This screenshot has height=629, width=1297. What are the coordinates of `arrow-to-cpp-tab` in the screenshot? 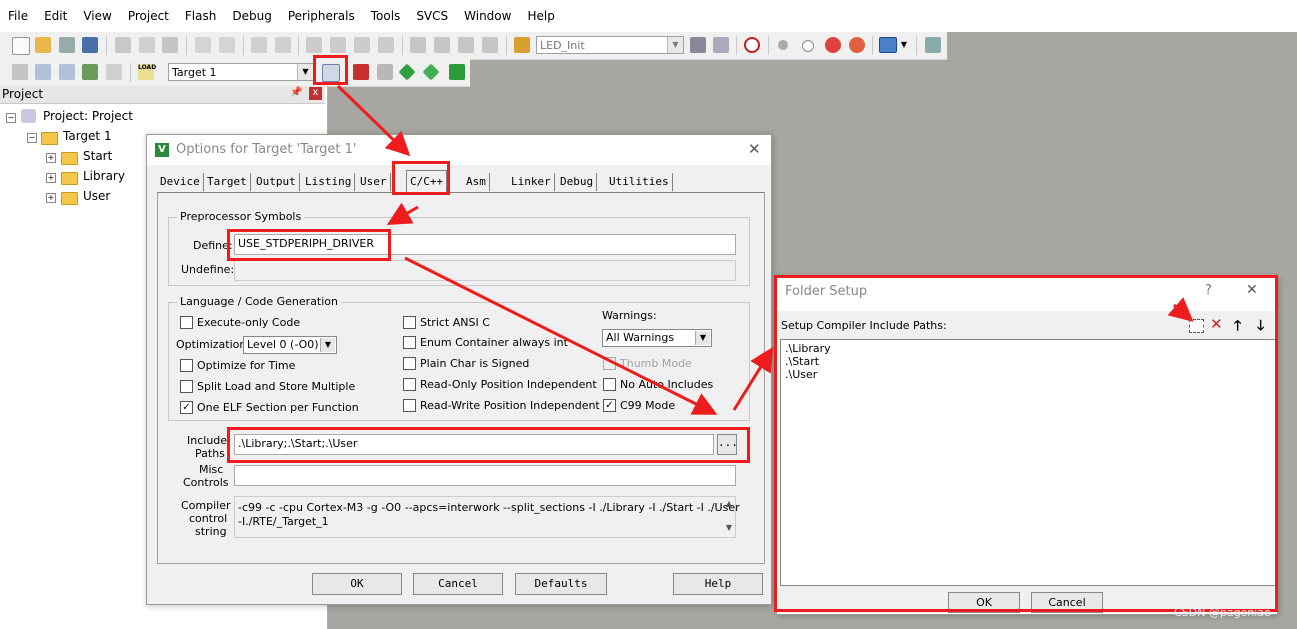 It's located at (373, 120).